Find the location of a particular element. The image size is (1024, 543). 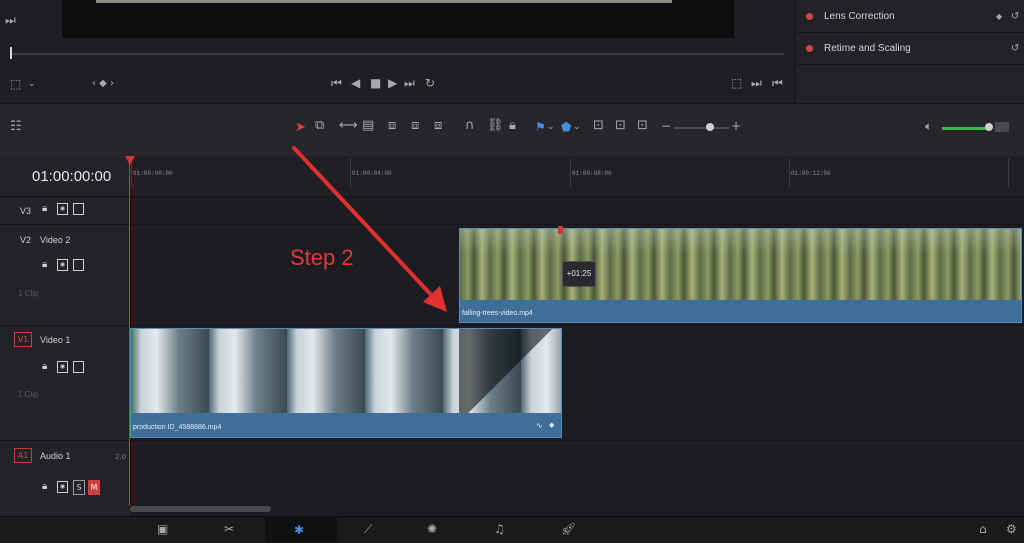

page-navigation-bar is located at coordinates (512, 529).